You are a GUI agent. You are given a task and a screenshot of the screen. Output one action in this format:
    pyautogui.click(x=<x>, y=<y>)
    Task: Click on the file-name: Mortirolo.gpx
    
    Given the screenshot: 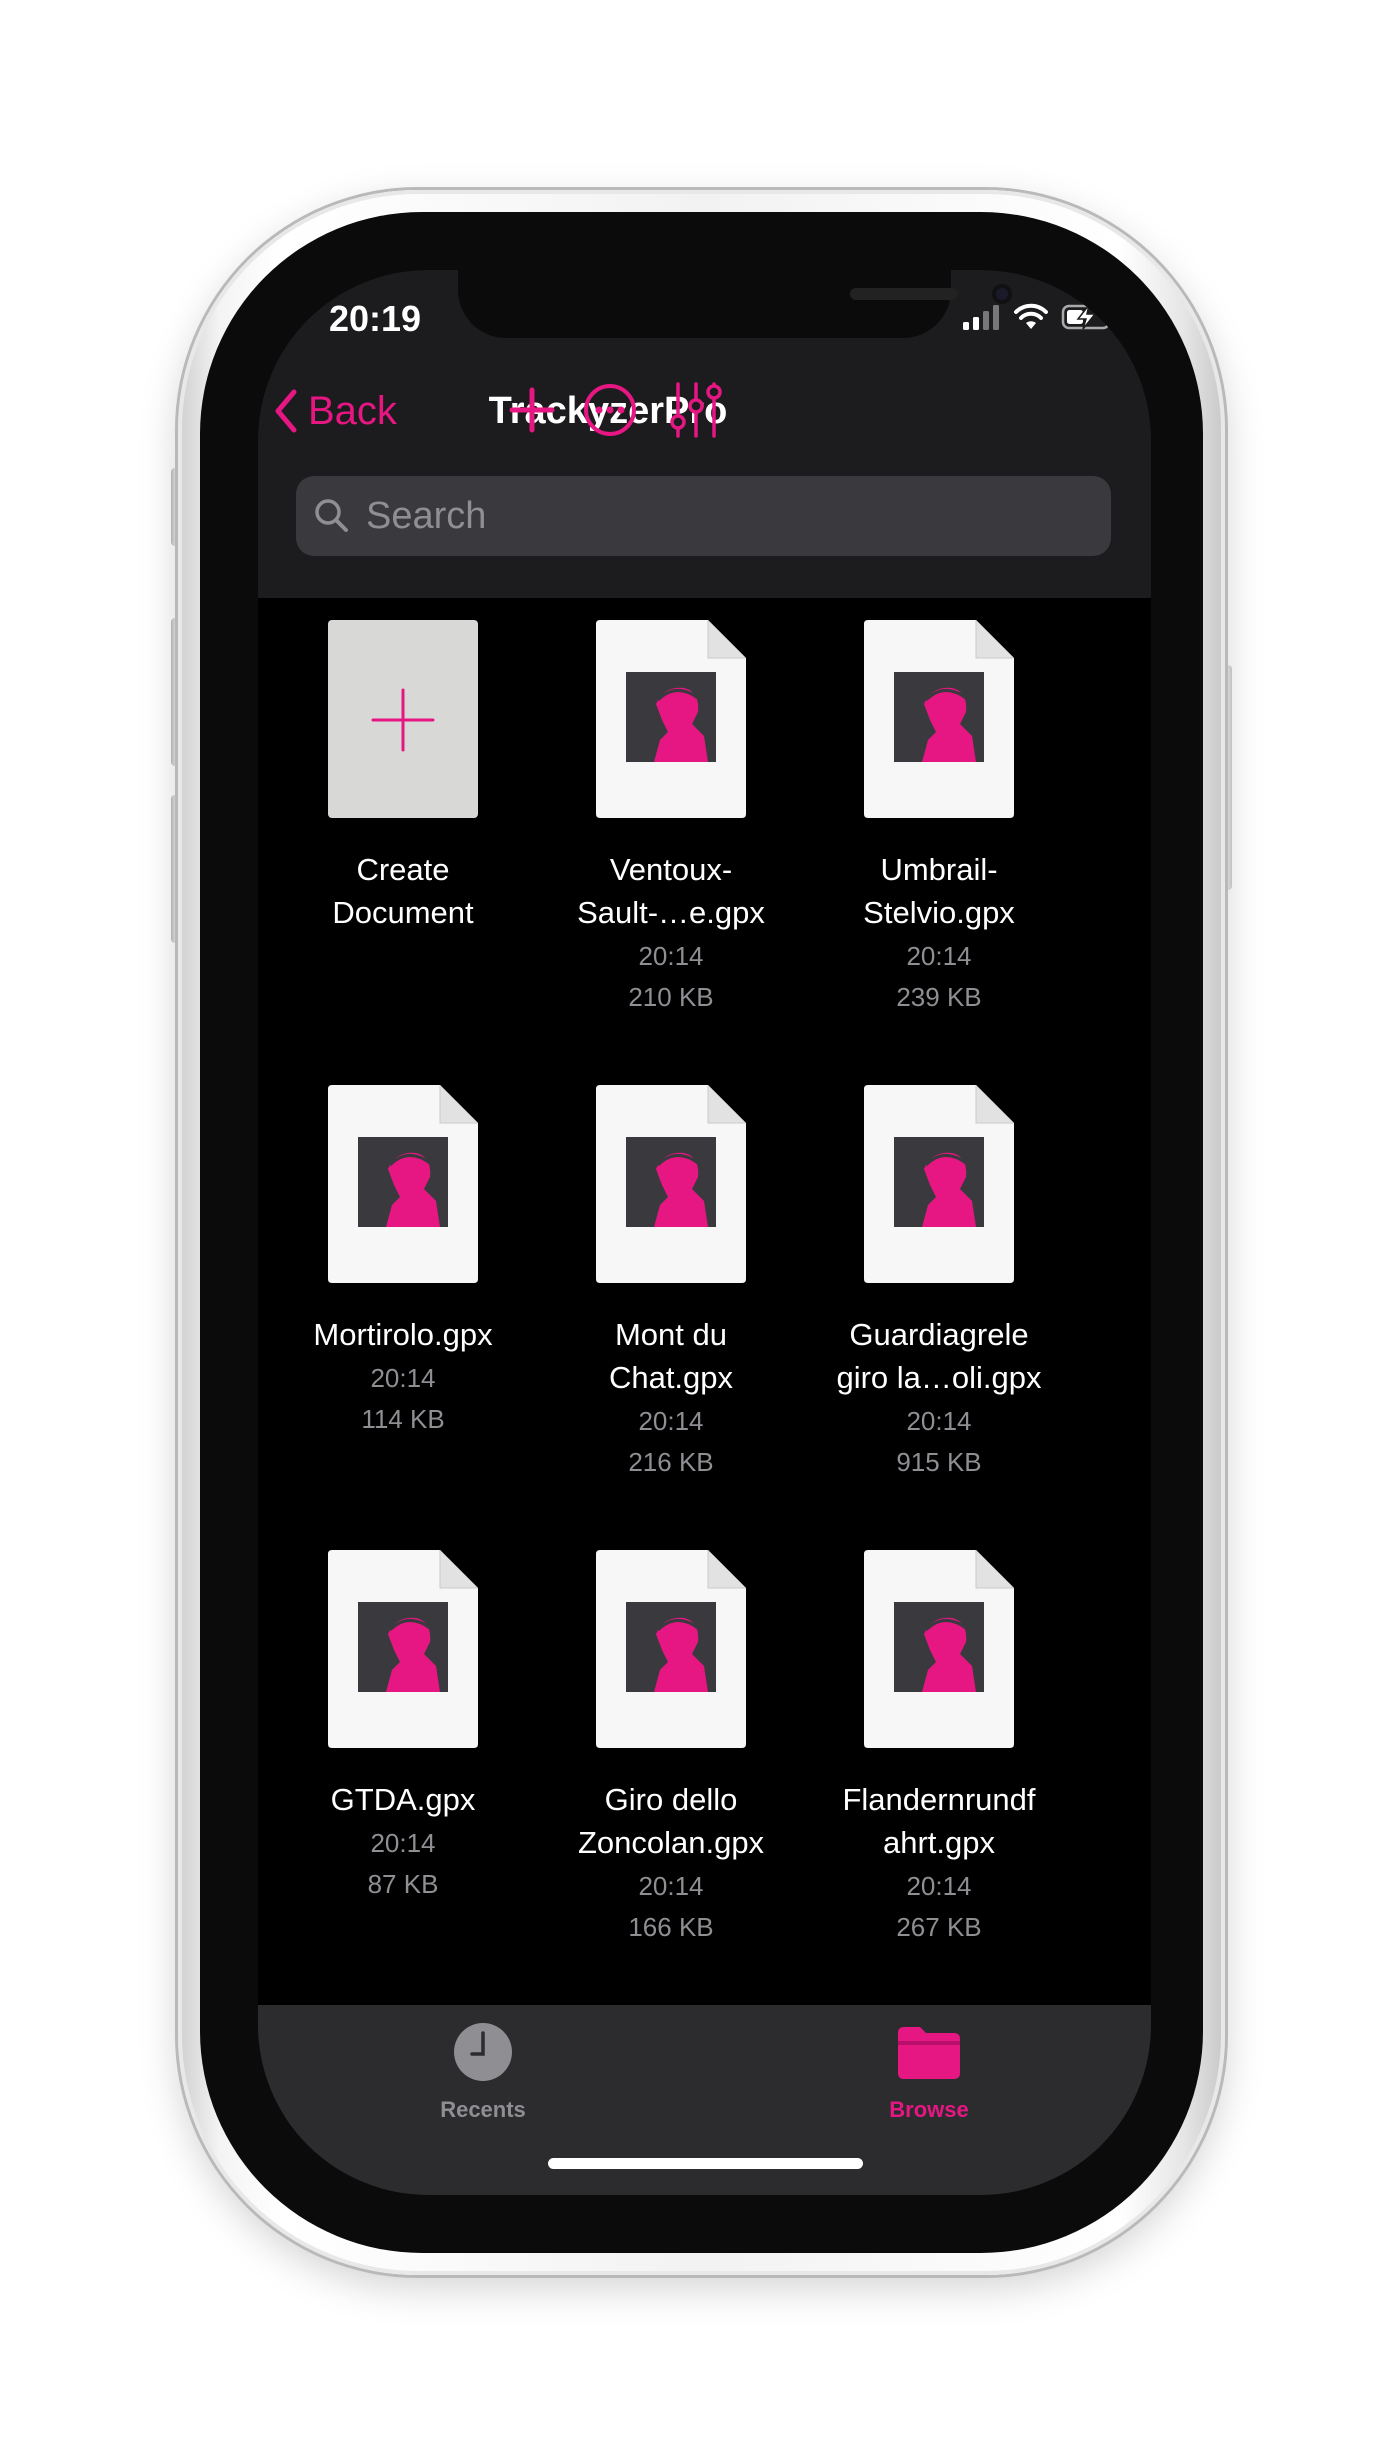 What is the action you would take?
    pyautogui.click(x=403, y=1334)
    